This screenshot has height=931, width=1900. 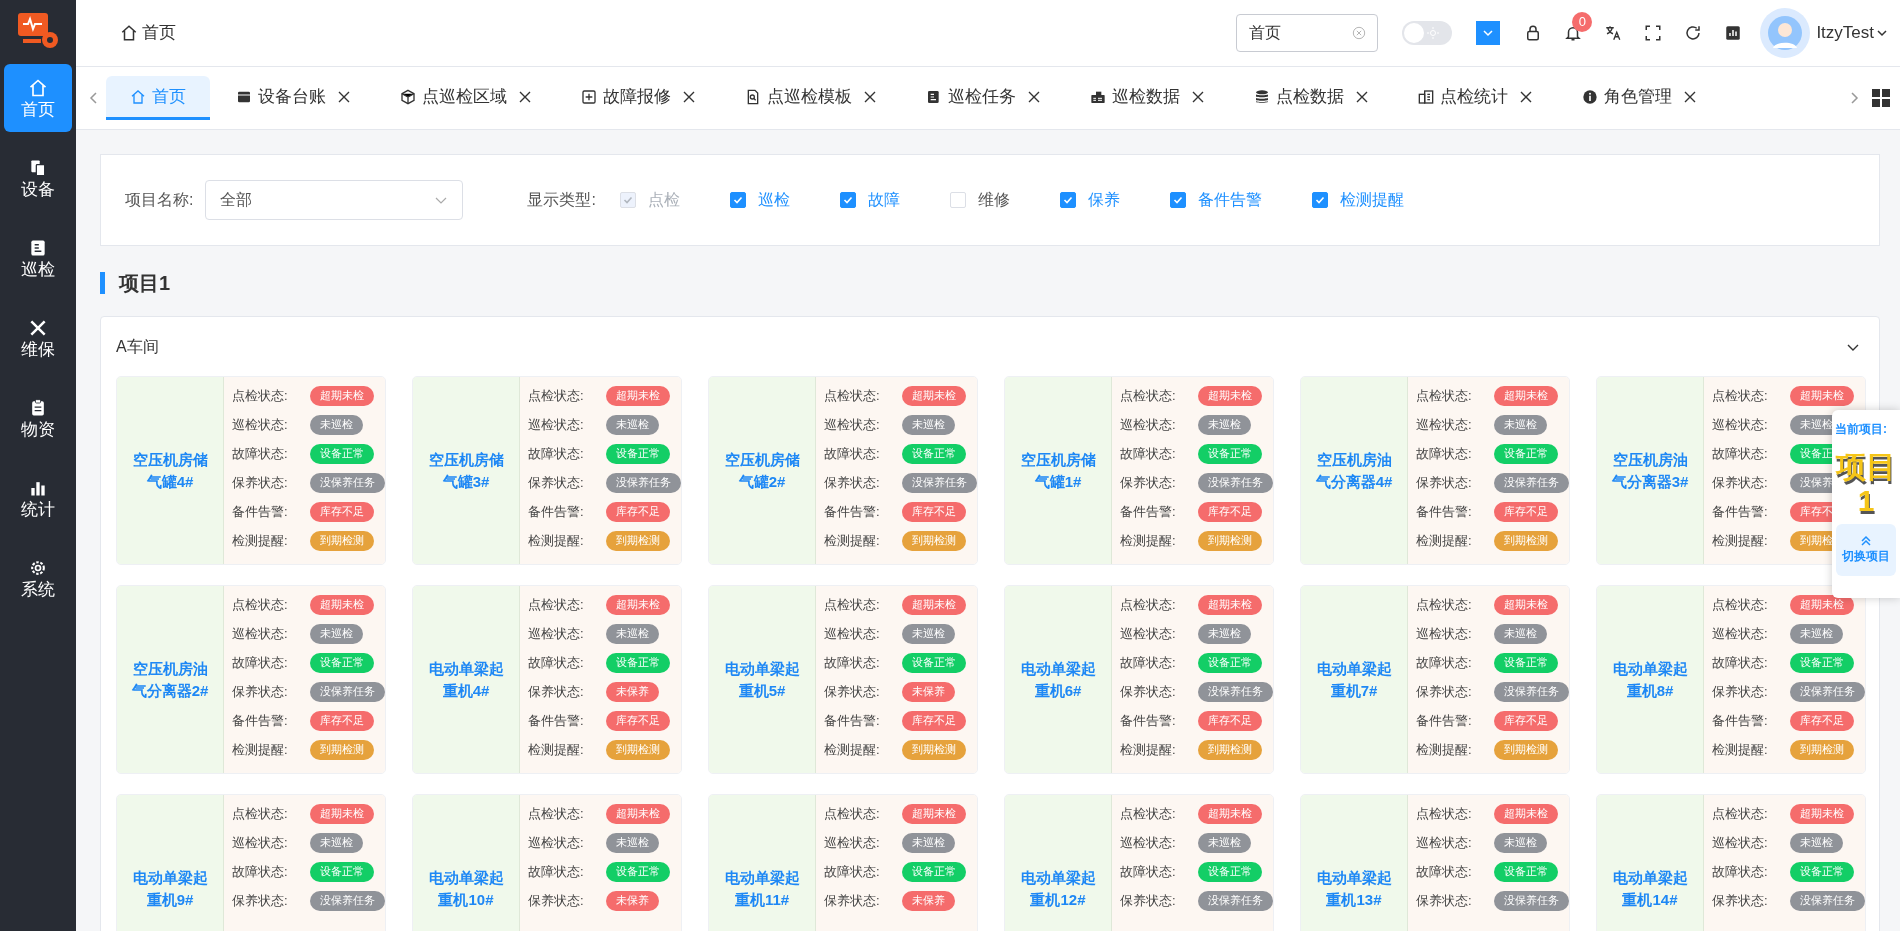 What do you see at coordinates (466, 679) in the screenshot?
I see `device-name: 电动单梁起重机4#` at bounding box center [466, 679].